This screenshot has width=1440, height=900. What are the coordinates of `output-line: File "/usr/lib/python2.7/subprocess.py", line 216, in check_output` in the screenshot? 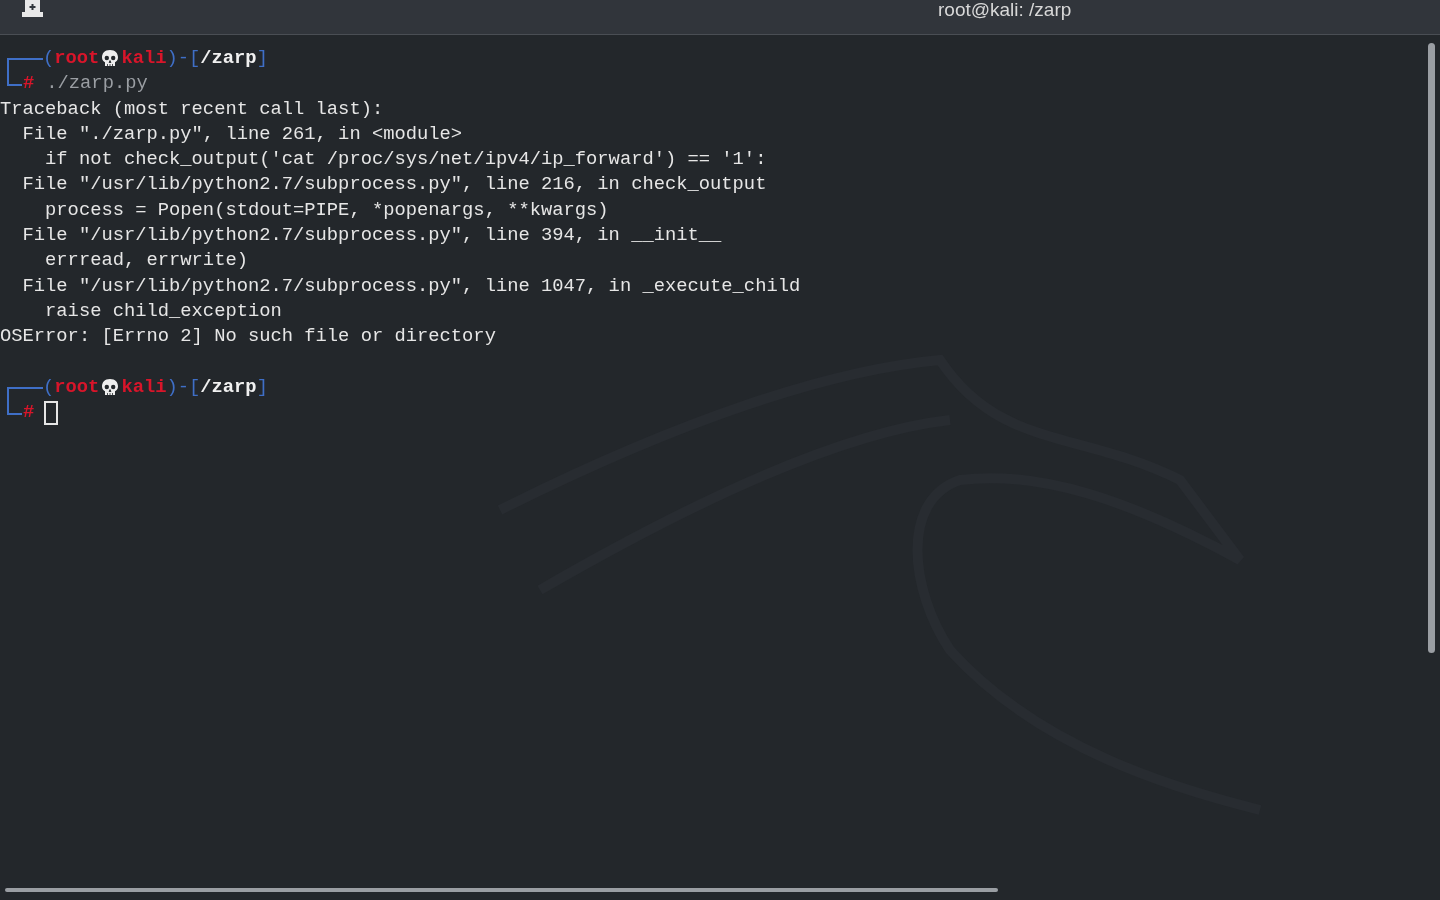 It's located at (394, 184).